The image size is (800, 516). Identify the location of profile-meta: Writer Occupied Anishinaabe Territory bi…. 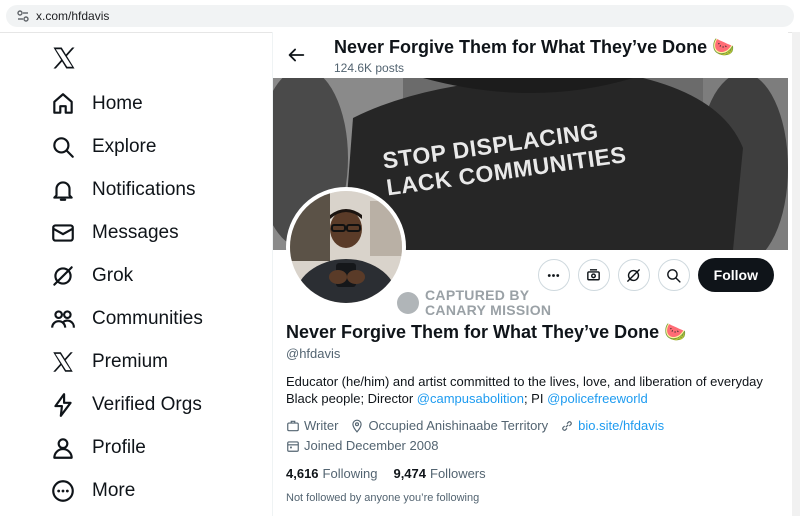
(481, 425).